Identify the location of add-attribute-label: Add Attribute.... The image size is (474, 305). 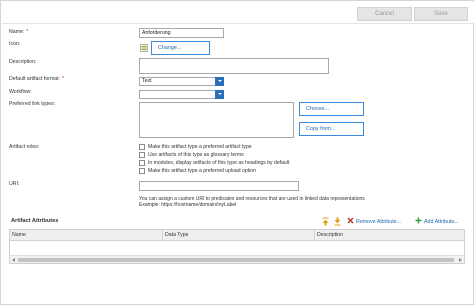
(441, 222).